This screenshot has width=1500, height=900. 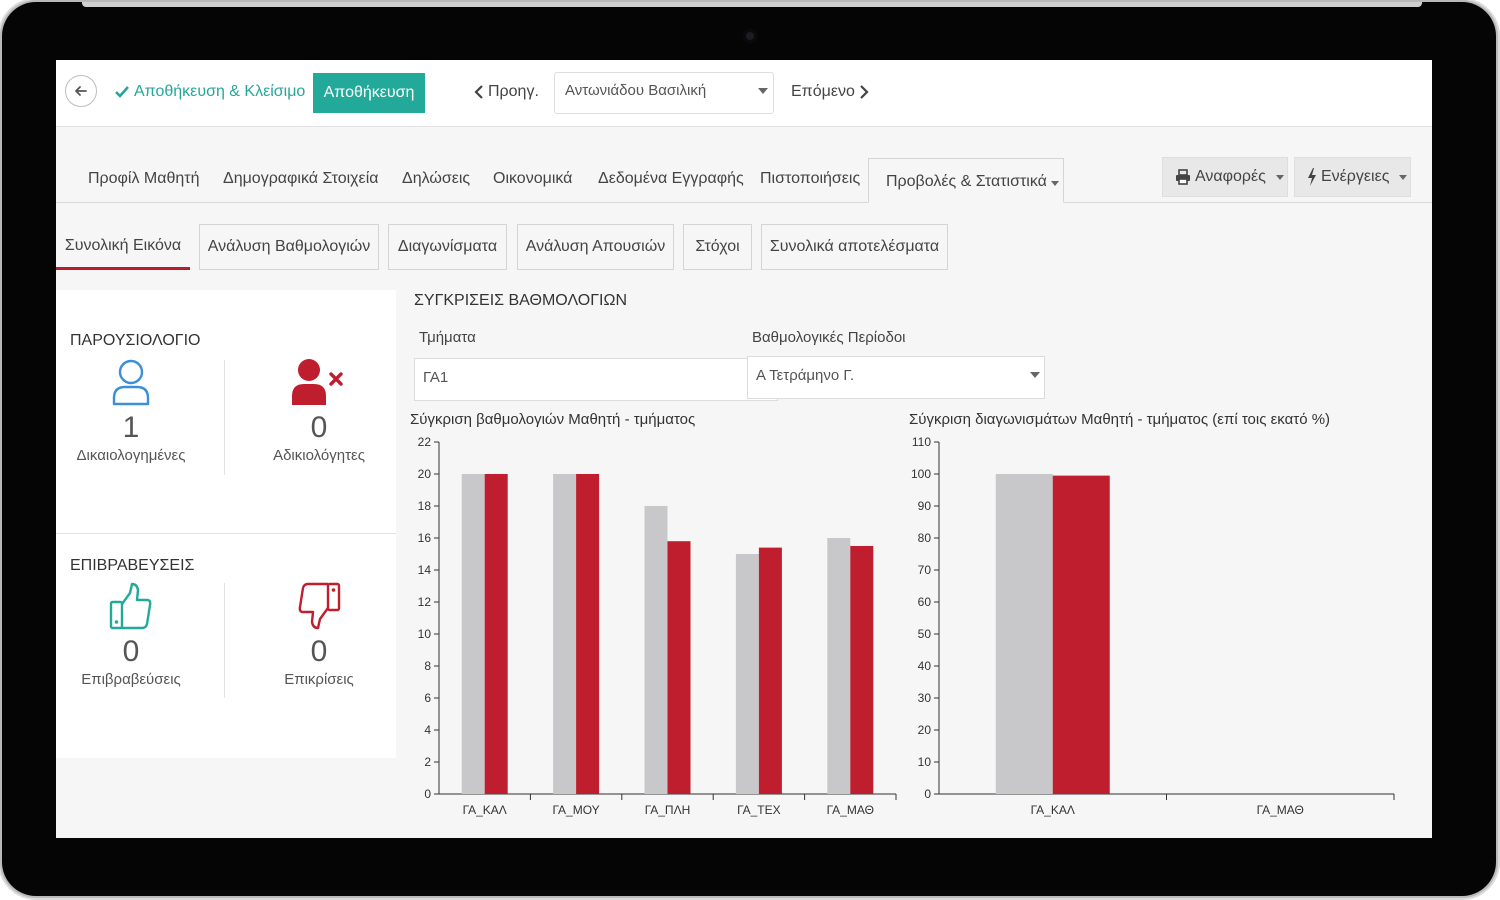 What do you see at coordinates (829, 337) in the screenshot?
I see `periods-label: Βαθμολογικές Περίοδοι` at bounding box center [829, 337].